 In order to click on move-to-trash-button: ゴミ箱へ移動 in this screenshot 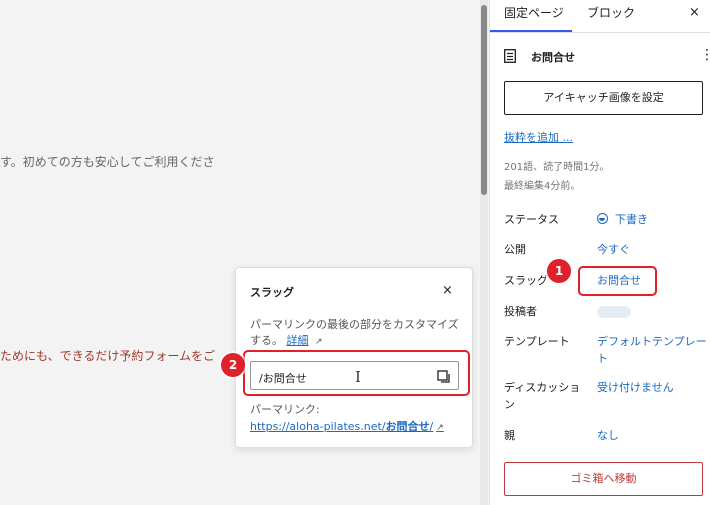, I will do `click(603, 479)`.